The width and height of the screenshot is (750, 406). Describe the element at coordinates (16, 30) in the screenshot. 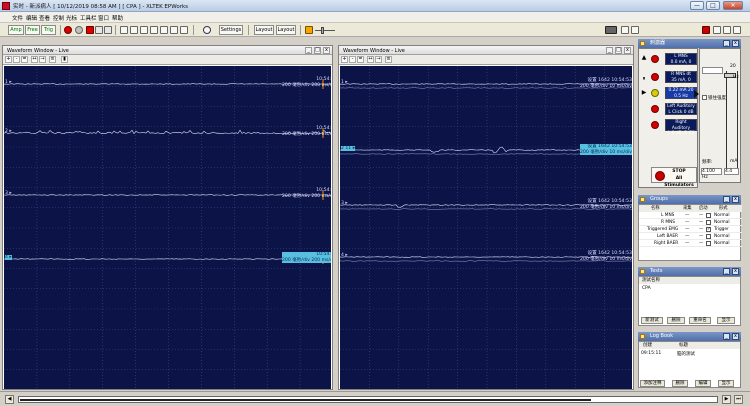

I see `amp-button: Amp` at that location.